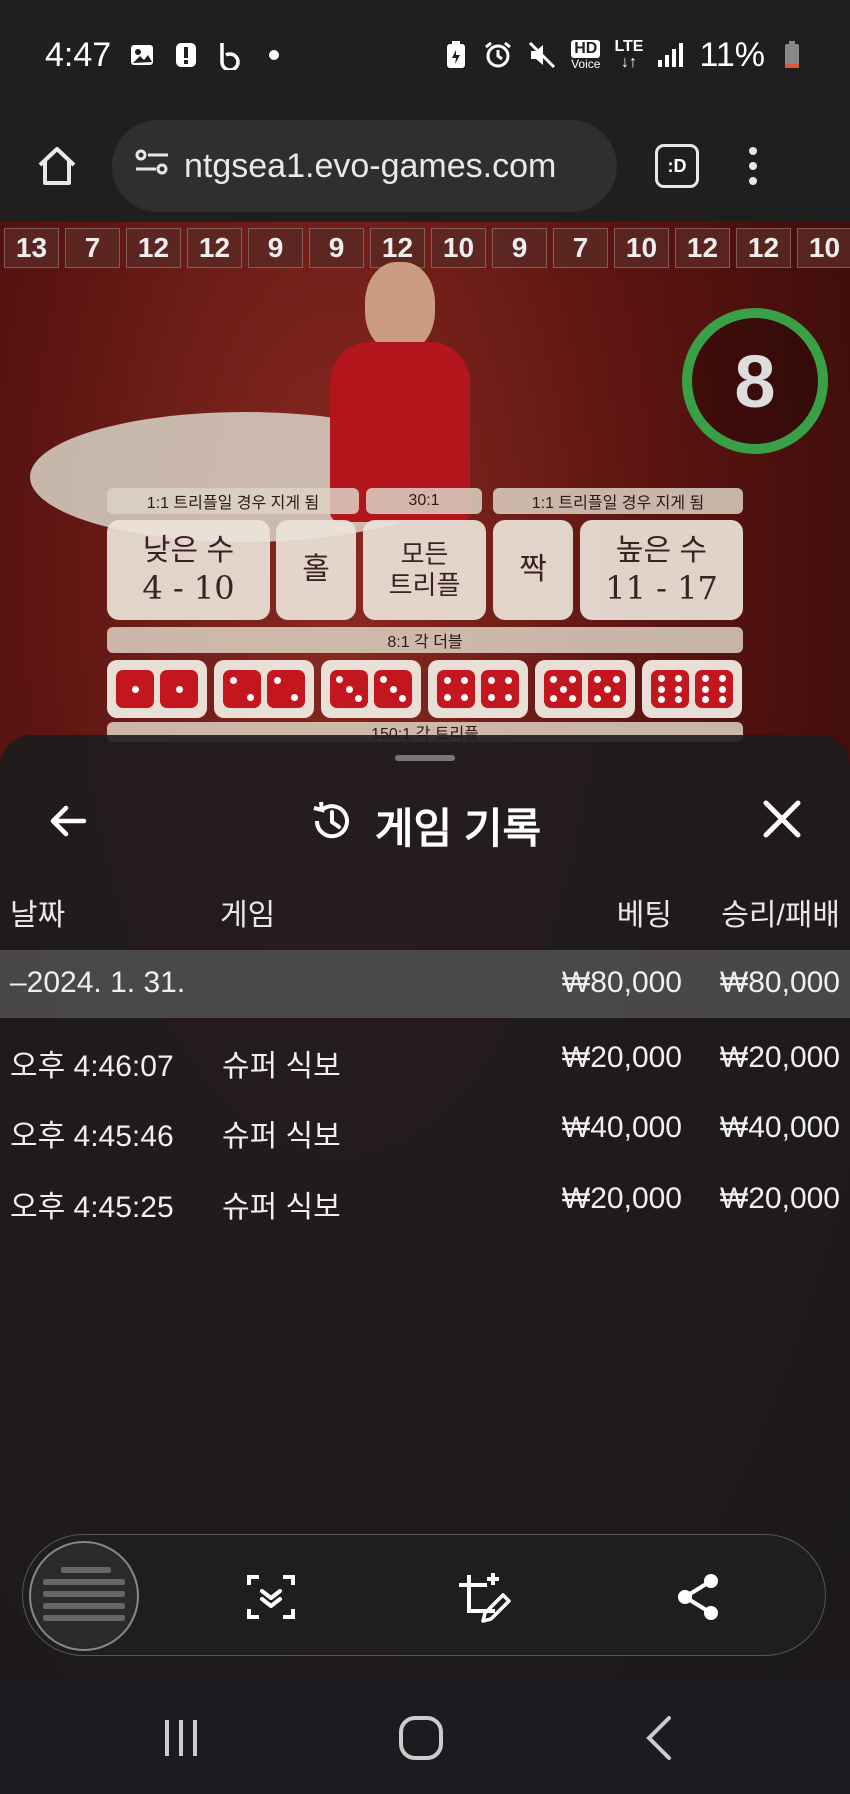 Image resolution: width=850 pixels, height=1794 pixels. What do you see at coordinates (779, 982) in the screenshot?
I see `group-result-total: ₩80,000` at bounding box center [779, 982].